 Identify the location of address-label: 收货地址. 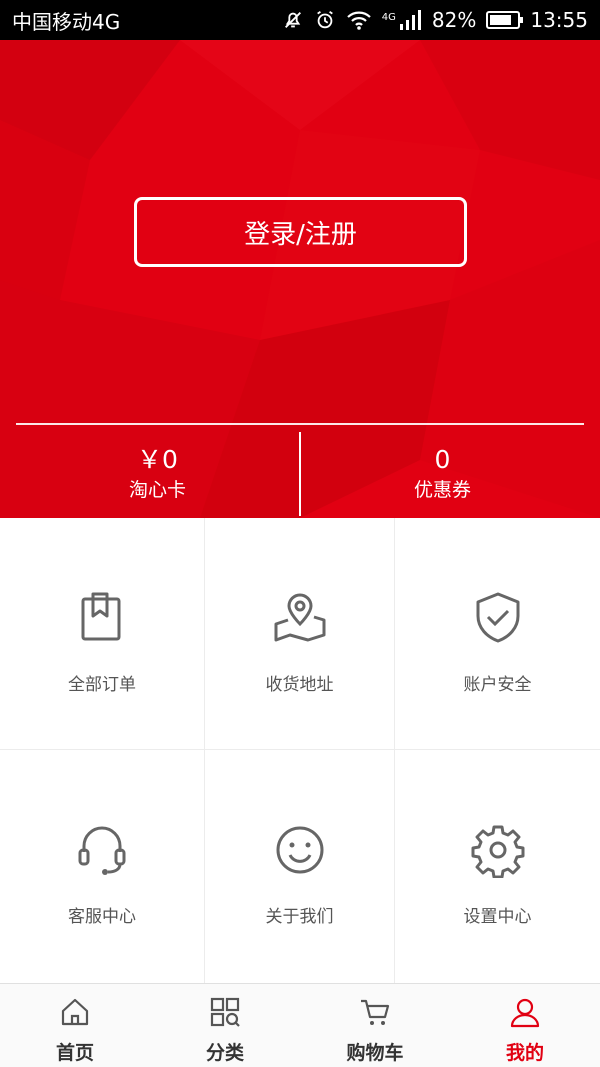
(299, 685).